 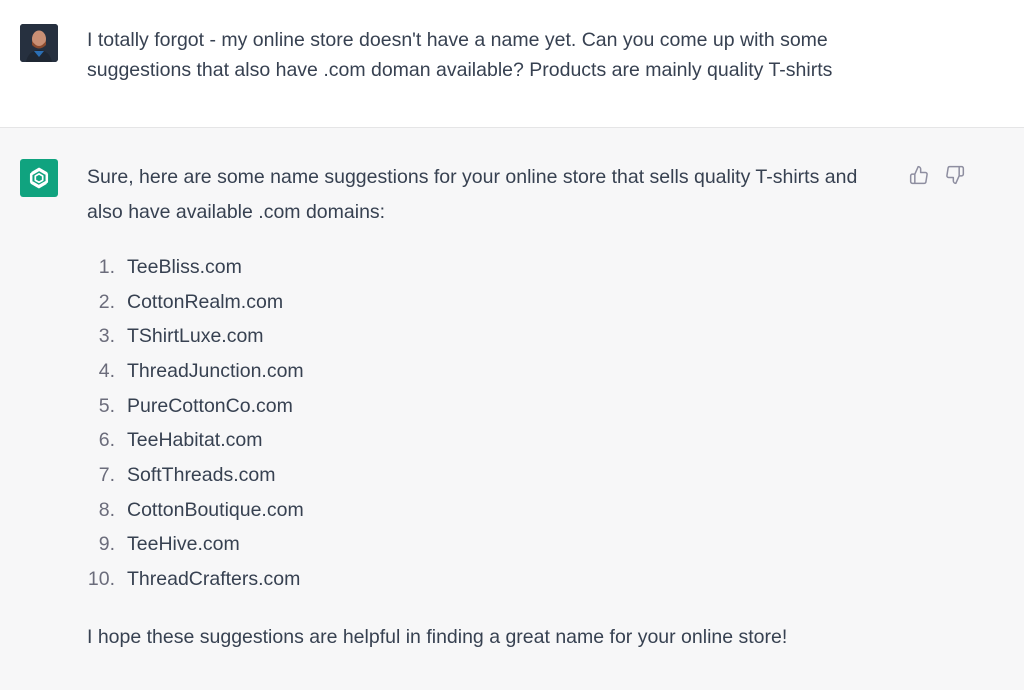 I want to click on list-item-number: 10., so click(x=101, y=579).